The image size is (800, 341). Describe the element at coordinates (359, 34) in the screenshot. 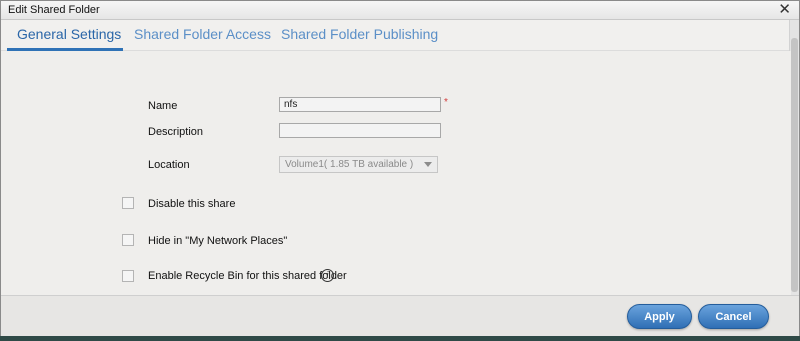

I see `tab-shared-folder-publishing: Shared Folder Publishing` at that location.